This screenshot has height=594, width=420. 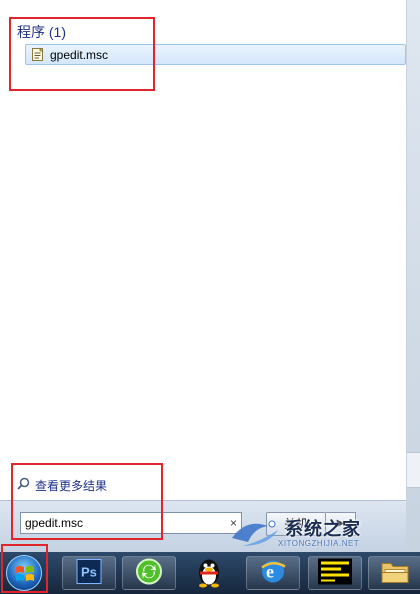 I want to click on taskbar-qq-button, so click(x=209, y=573).